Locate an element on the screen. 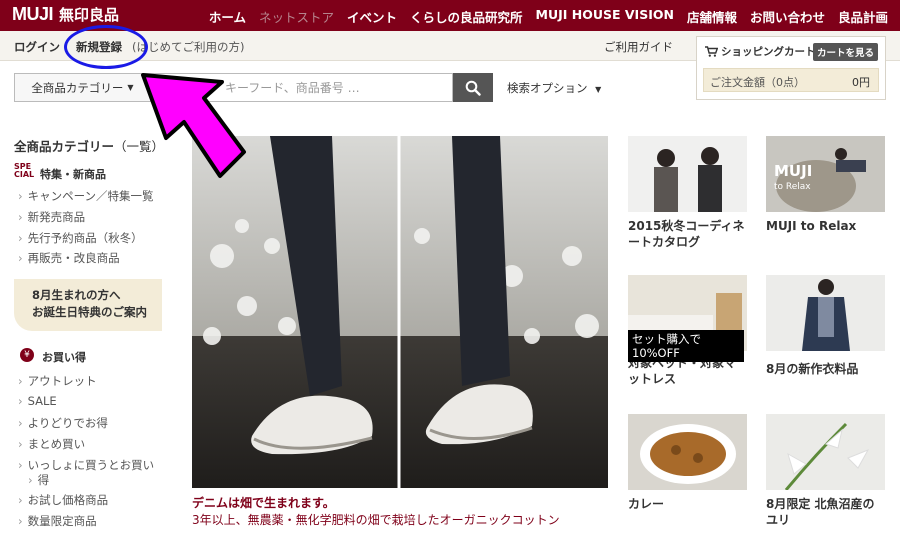  logo-text-en: MUJI is located at coordinates (33, 14).